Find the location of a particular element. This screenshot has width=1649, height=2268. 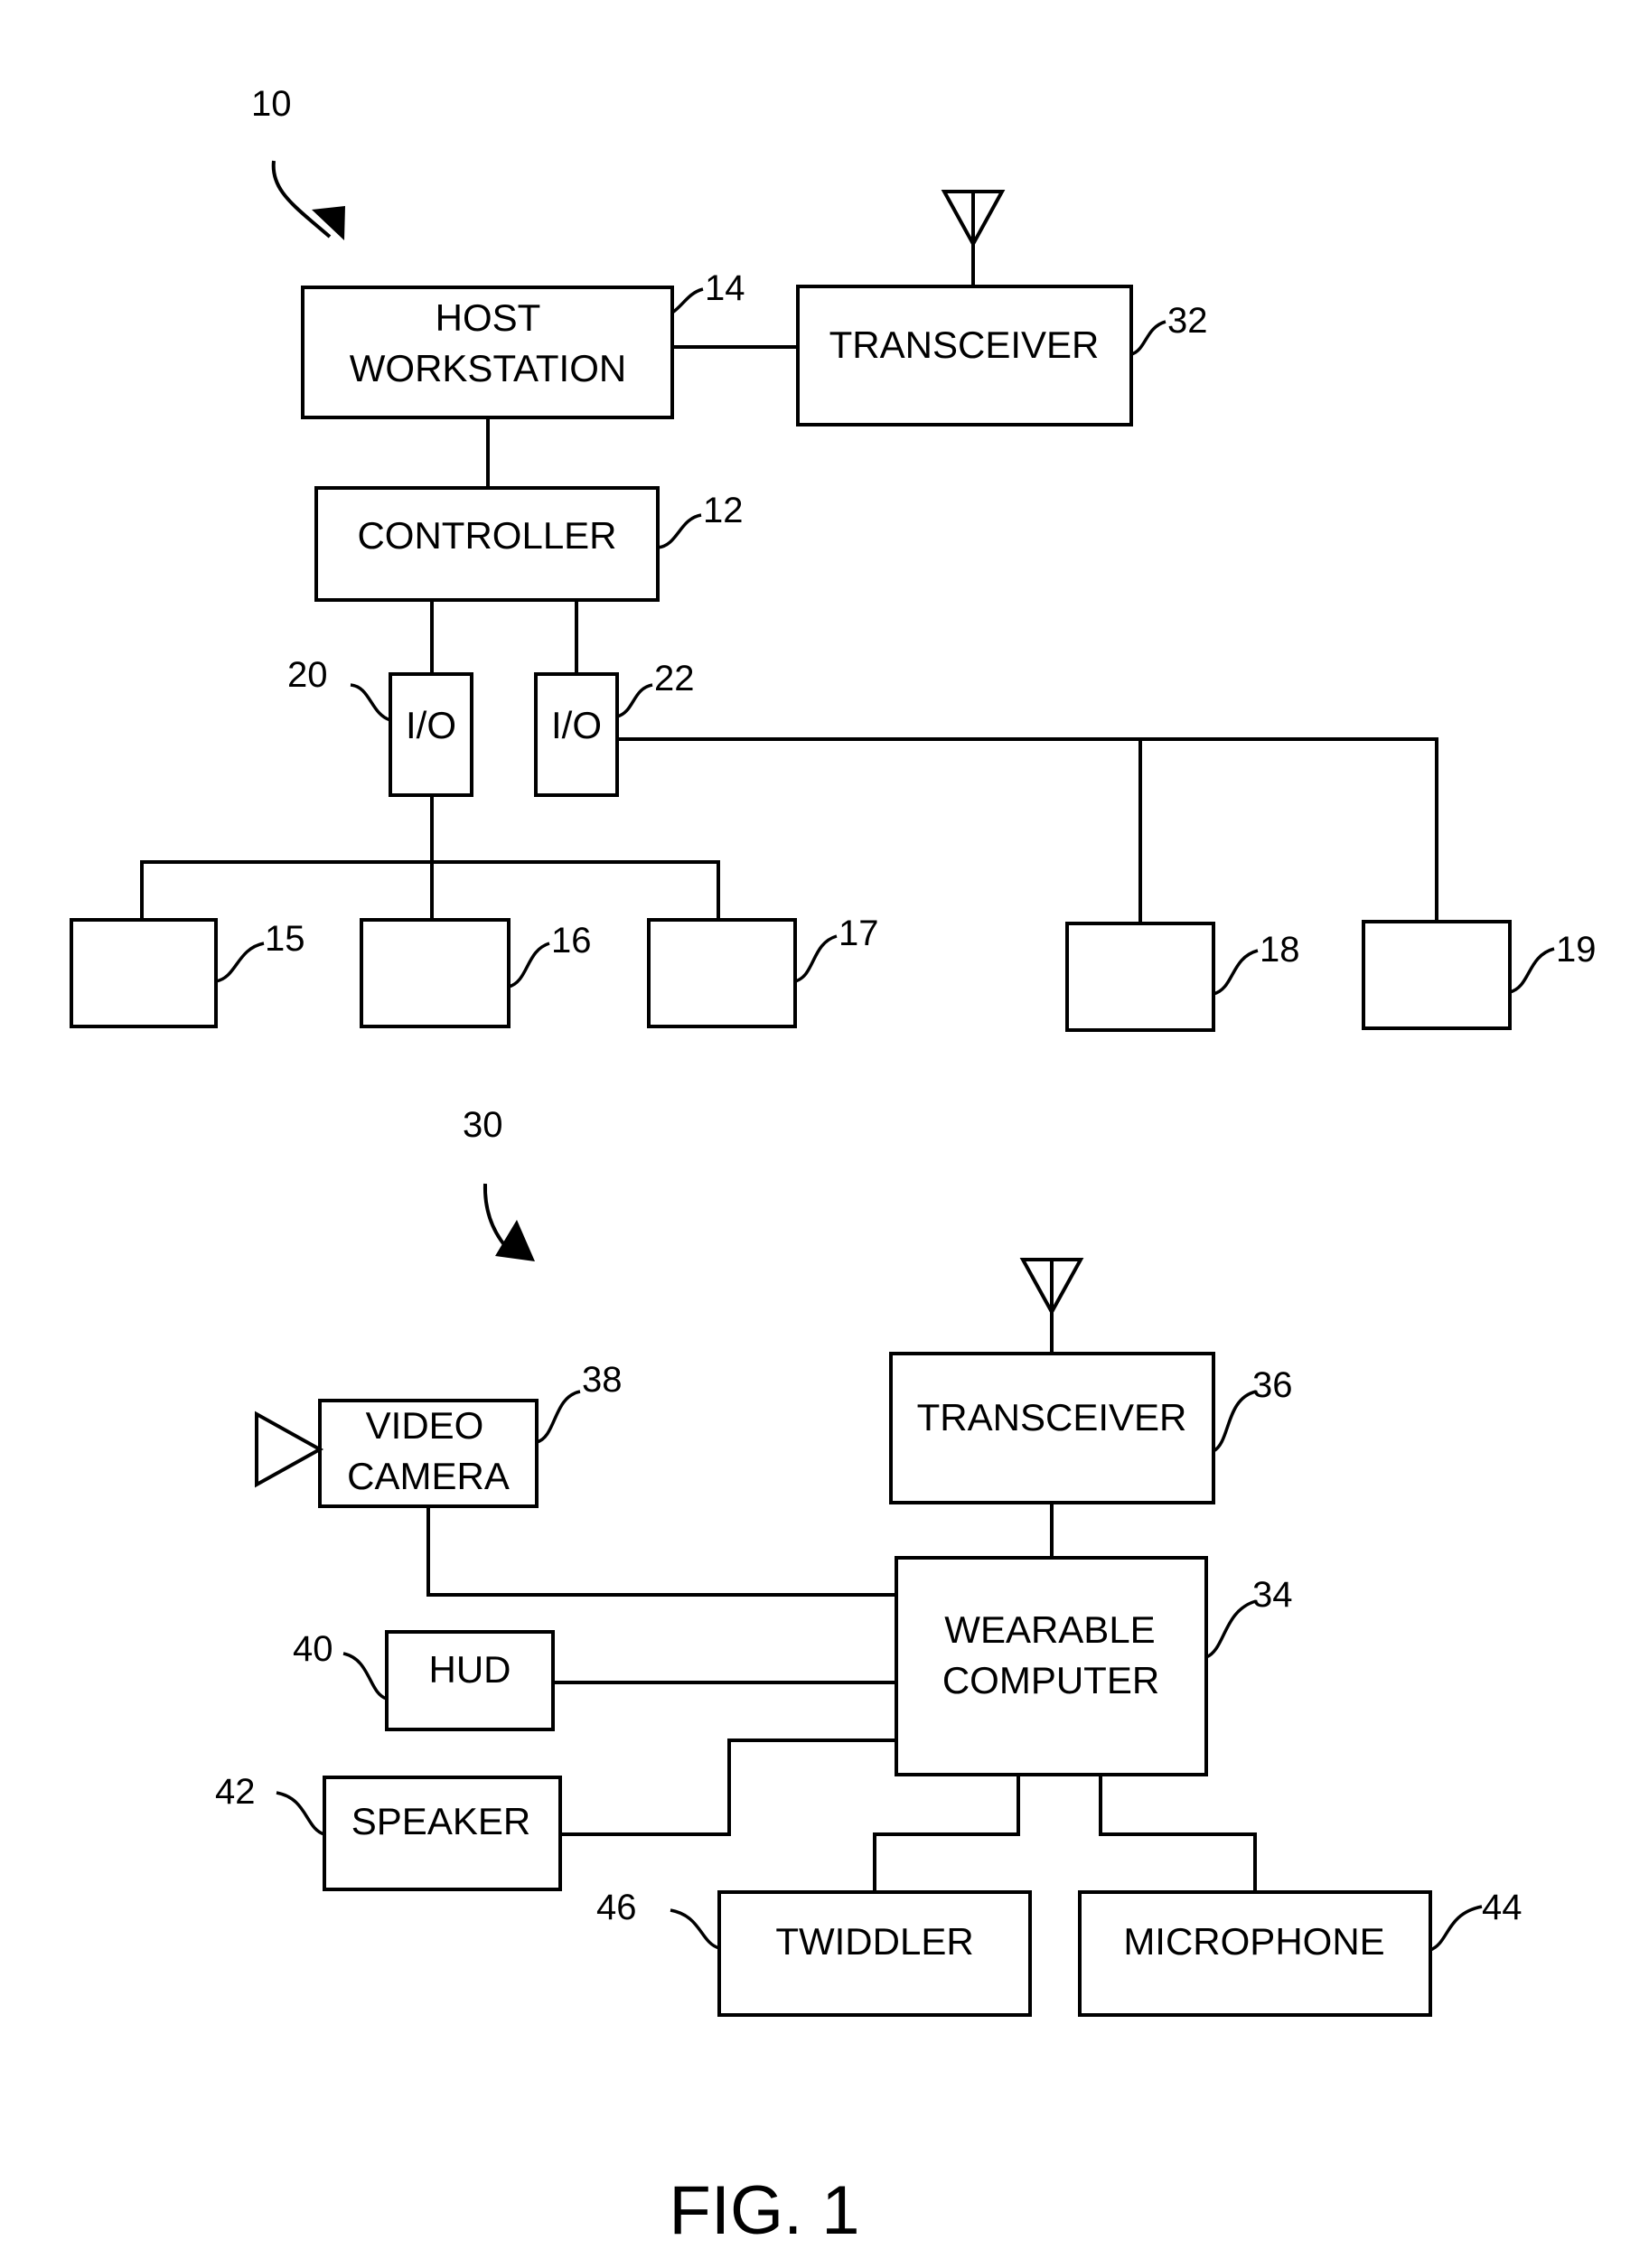

svg-text: MICROPHONE is located at coordinates (1253, 1941).